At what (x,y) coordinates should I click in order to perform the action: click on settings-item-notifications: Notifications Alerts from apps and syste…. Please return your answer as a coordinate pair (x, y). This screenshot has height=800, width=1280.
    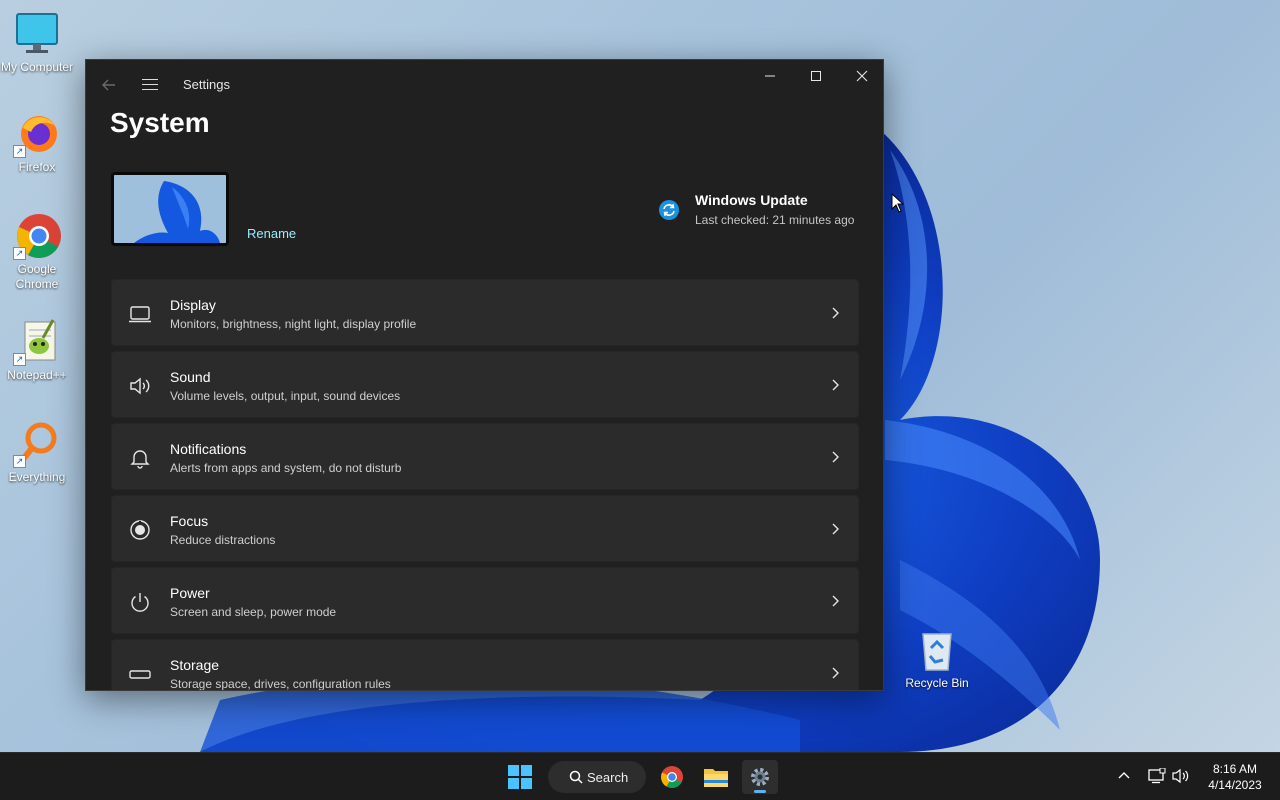
    Looking at the image, I should click on (485, 456).